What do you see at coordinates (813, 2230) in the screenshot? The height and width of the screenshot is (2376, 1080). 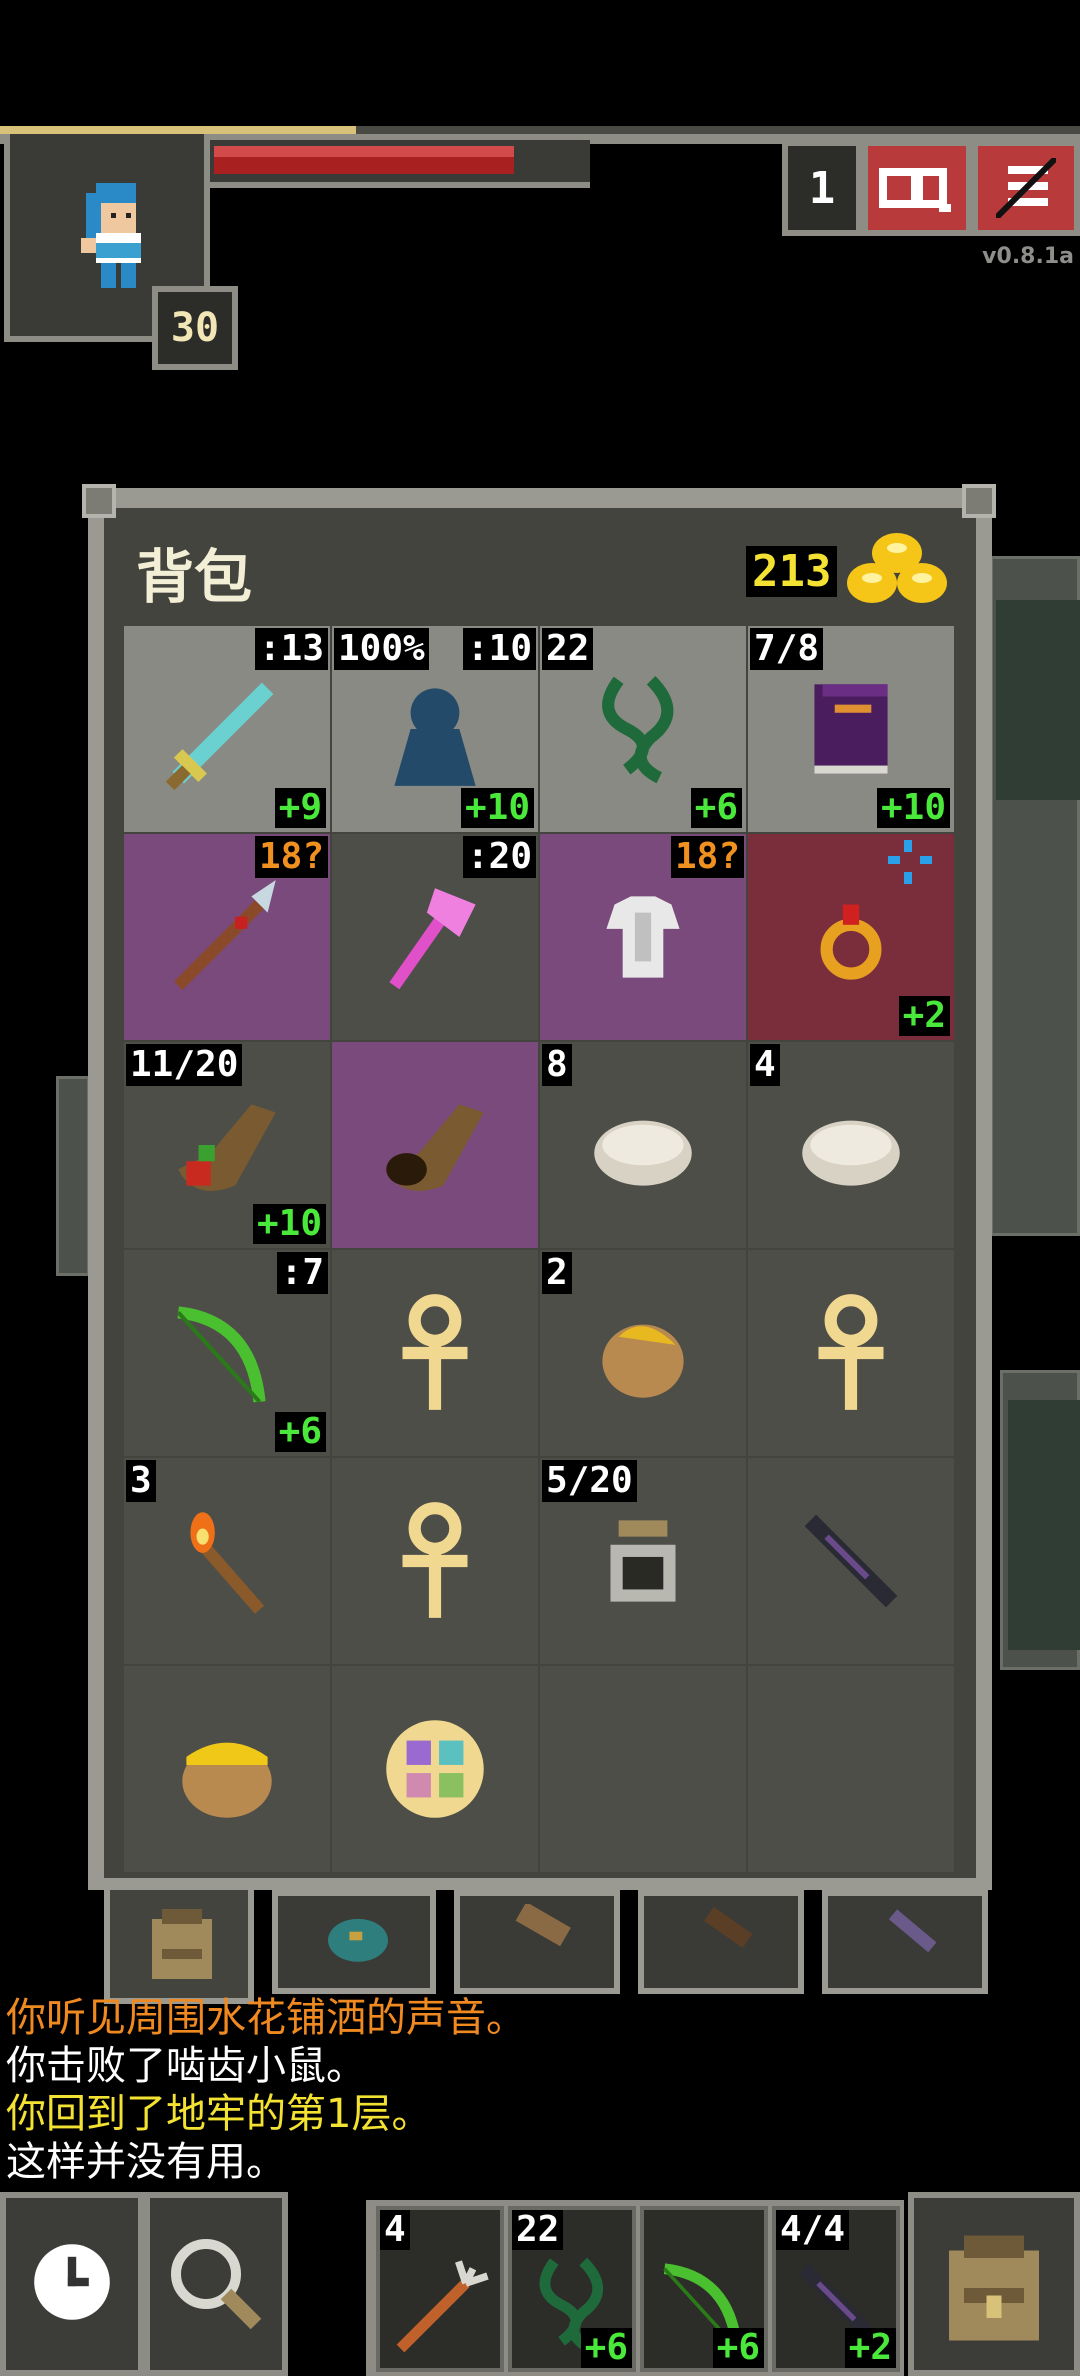 I see `quickslot-quantity: 4/4` at bounding box center [813, 2230].